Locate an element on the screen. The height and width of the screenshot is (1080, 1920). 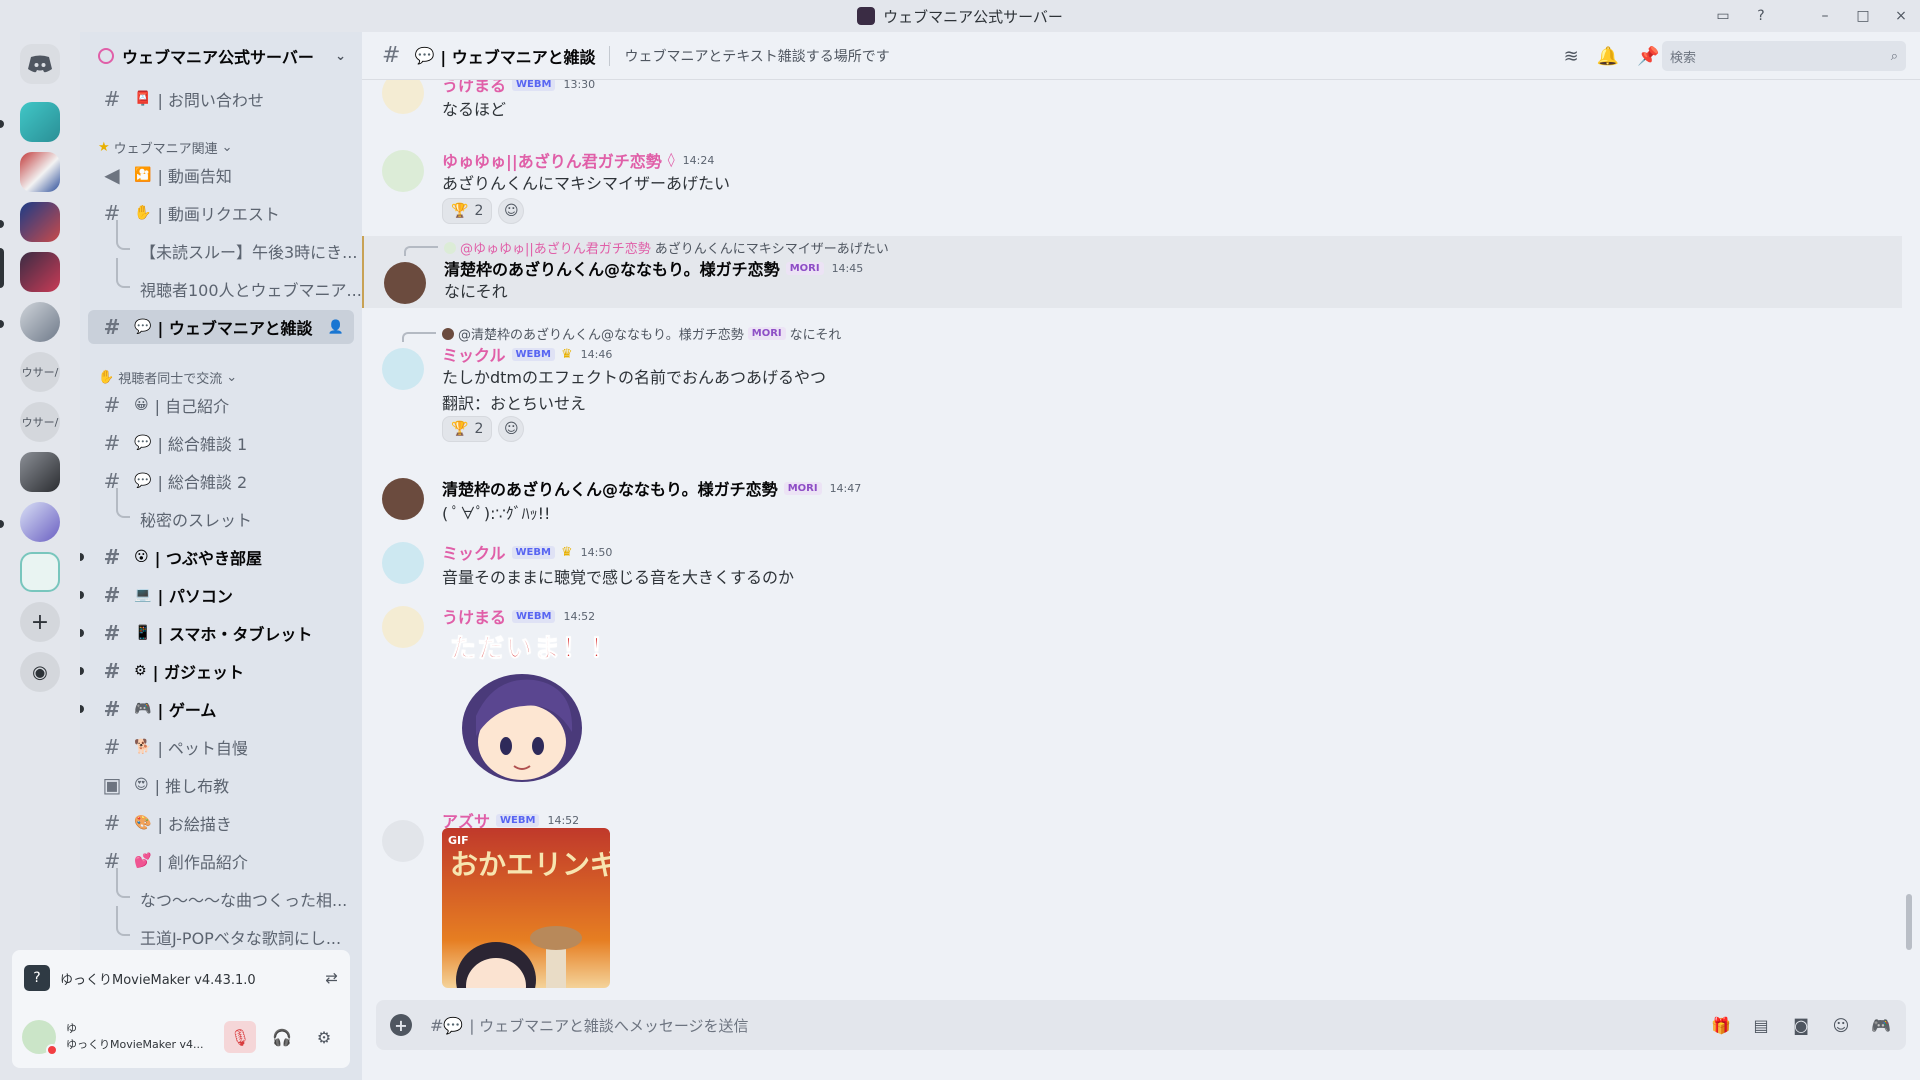
channel-webmania-chat: # 💬 | ウェブマニアと雑談 👤 is located at coordinates (221, 327).